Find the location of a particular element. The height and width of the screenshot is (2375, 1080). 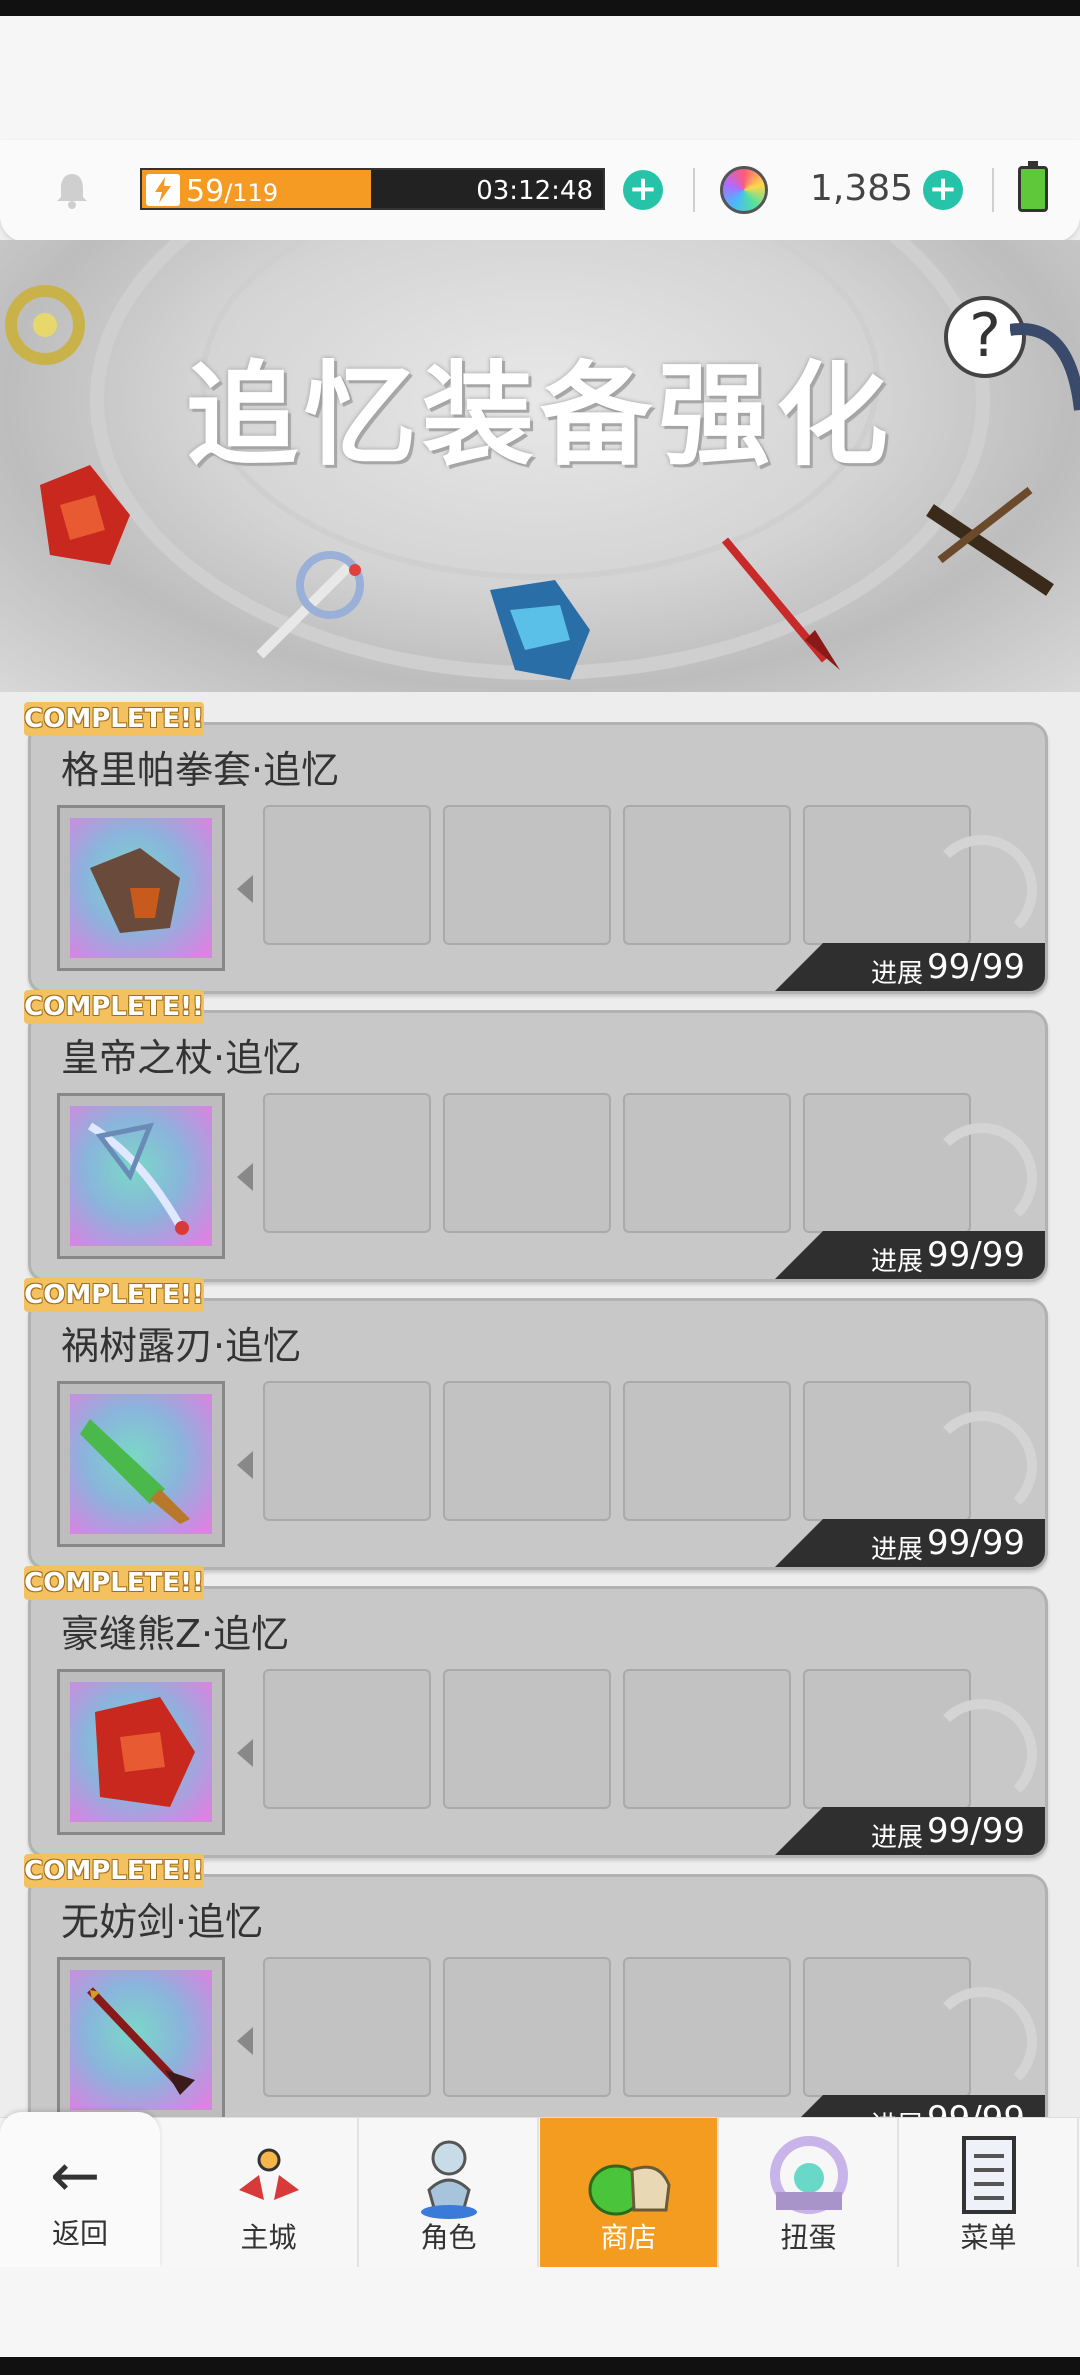

equipment-card: 祸树露刃·追忆 进展 99/99 is located at coordinates (538, 1434).